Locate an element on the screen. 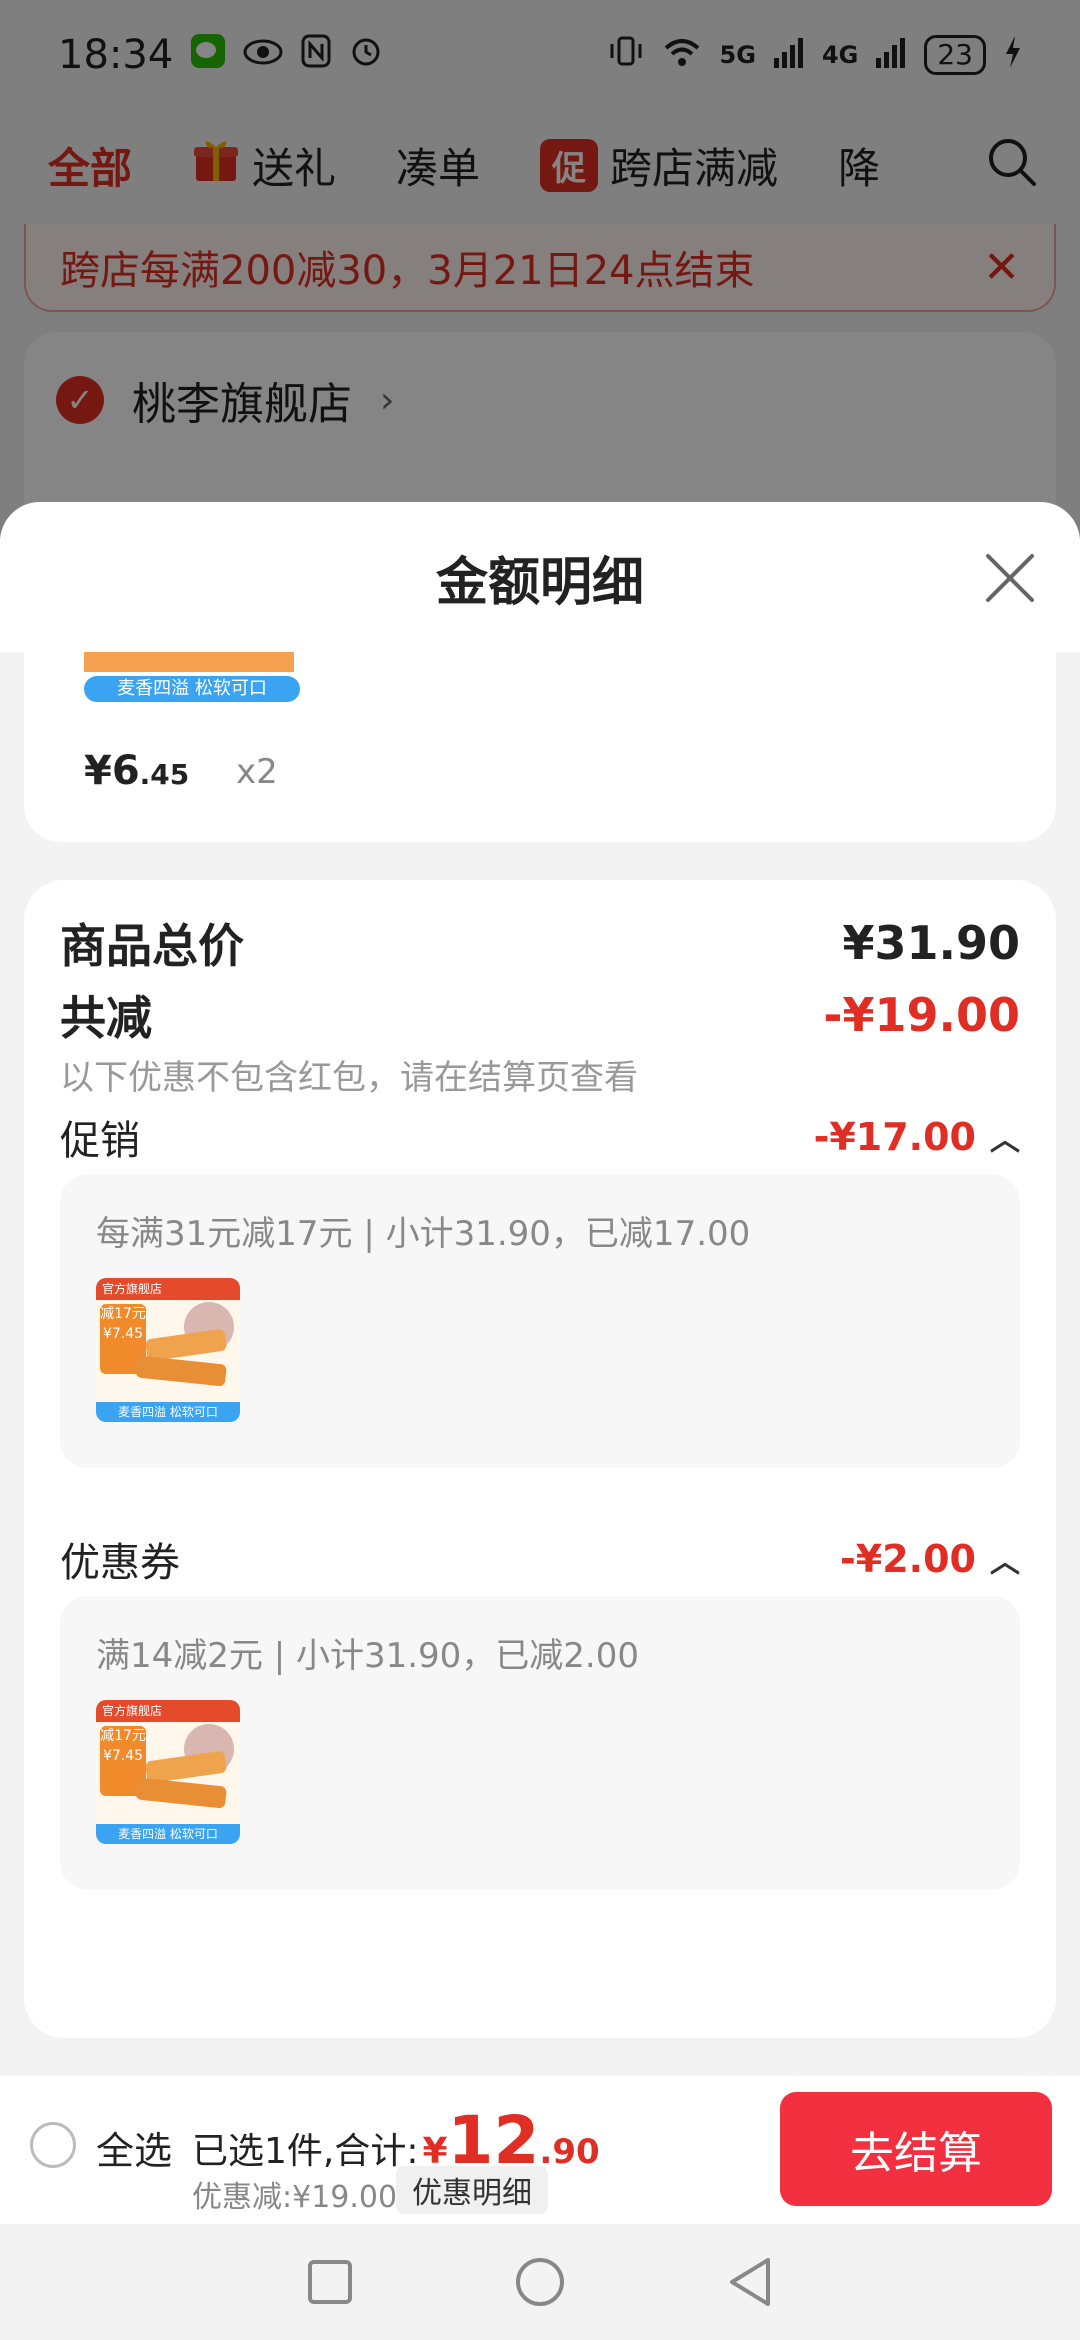 The image size is (1080, 2340). reduce-label: 共减 is located at coordinates (106, 1018).